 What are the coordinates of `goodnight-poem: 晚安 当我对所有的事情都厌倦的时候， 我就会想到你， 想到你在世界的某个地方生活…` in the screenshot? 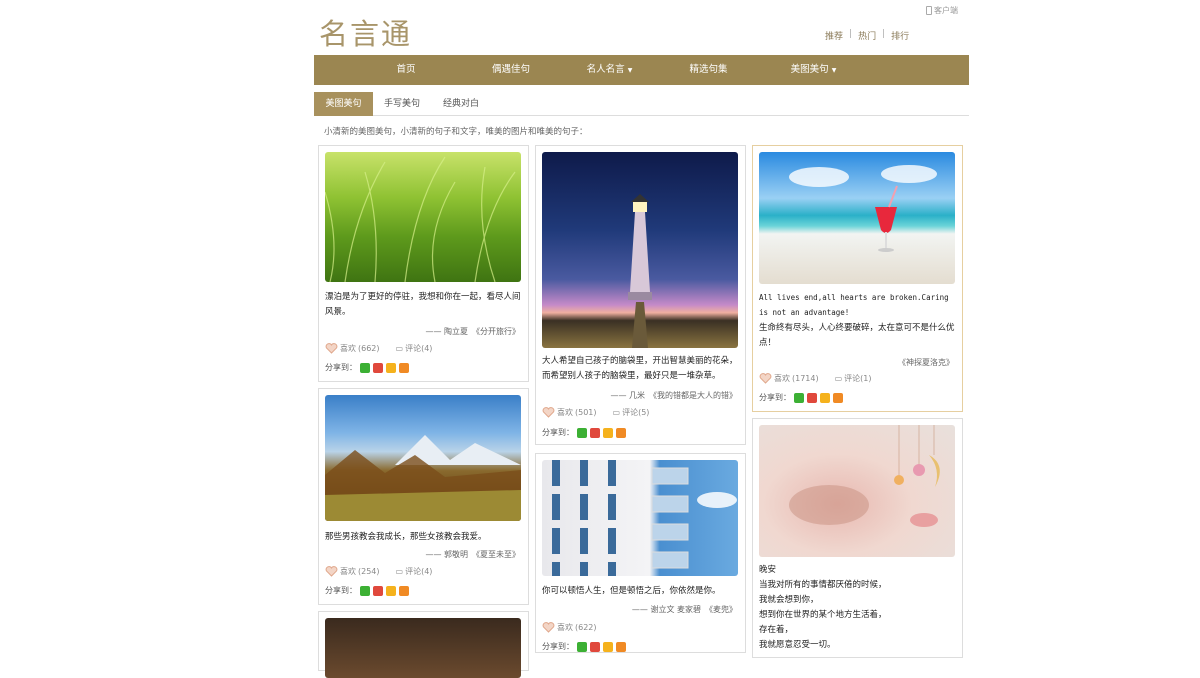 It's located at (859, 608).